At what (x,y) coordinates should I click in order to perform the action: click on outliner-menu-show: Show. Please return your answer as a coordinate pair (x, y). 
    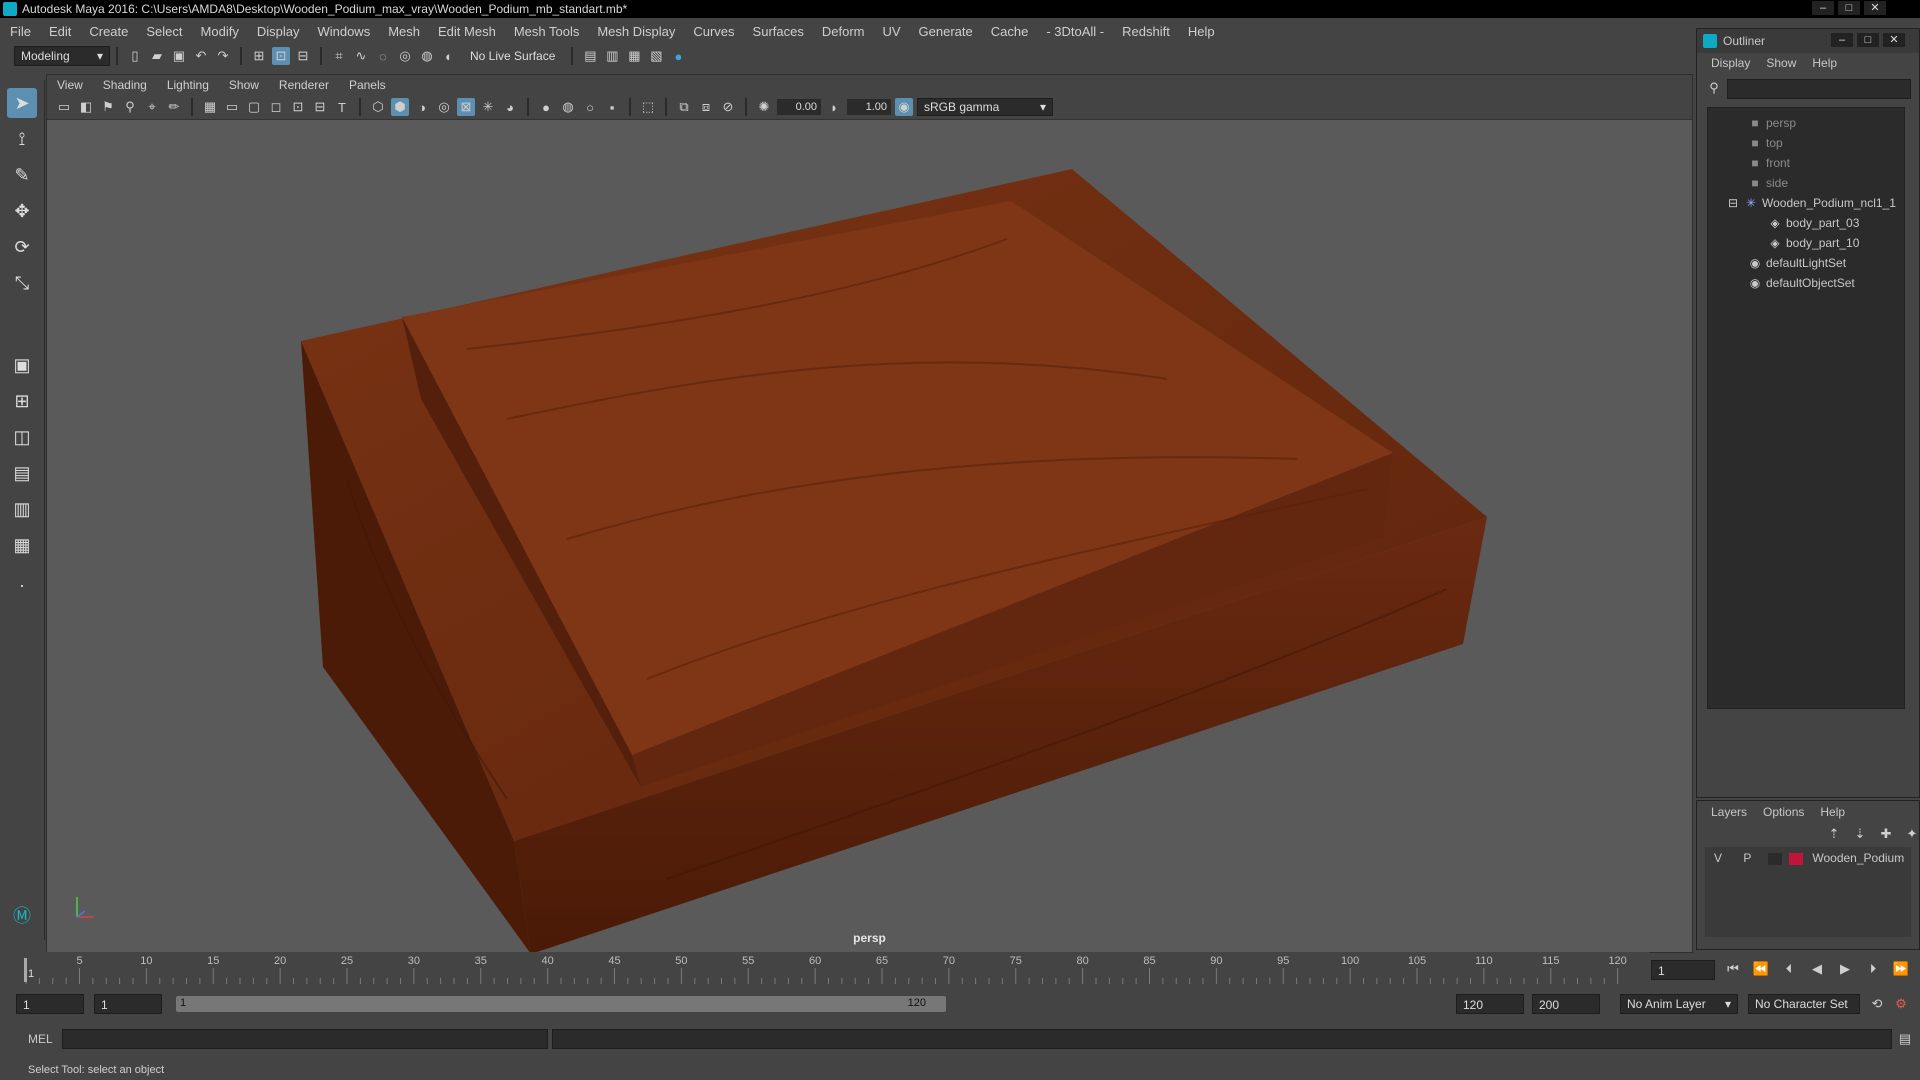
    Looking at the image, I should click on (1781, 63).